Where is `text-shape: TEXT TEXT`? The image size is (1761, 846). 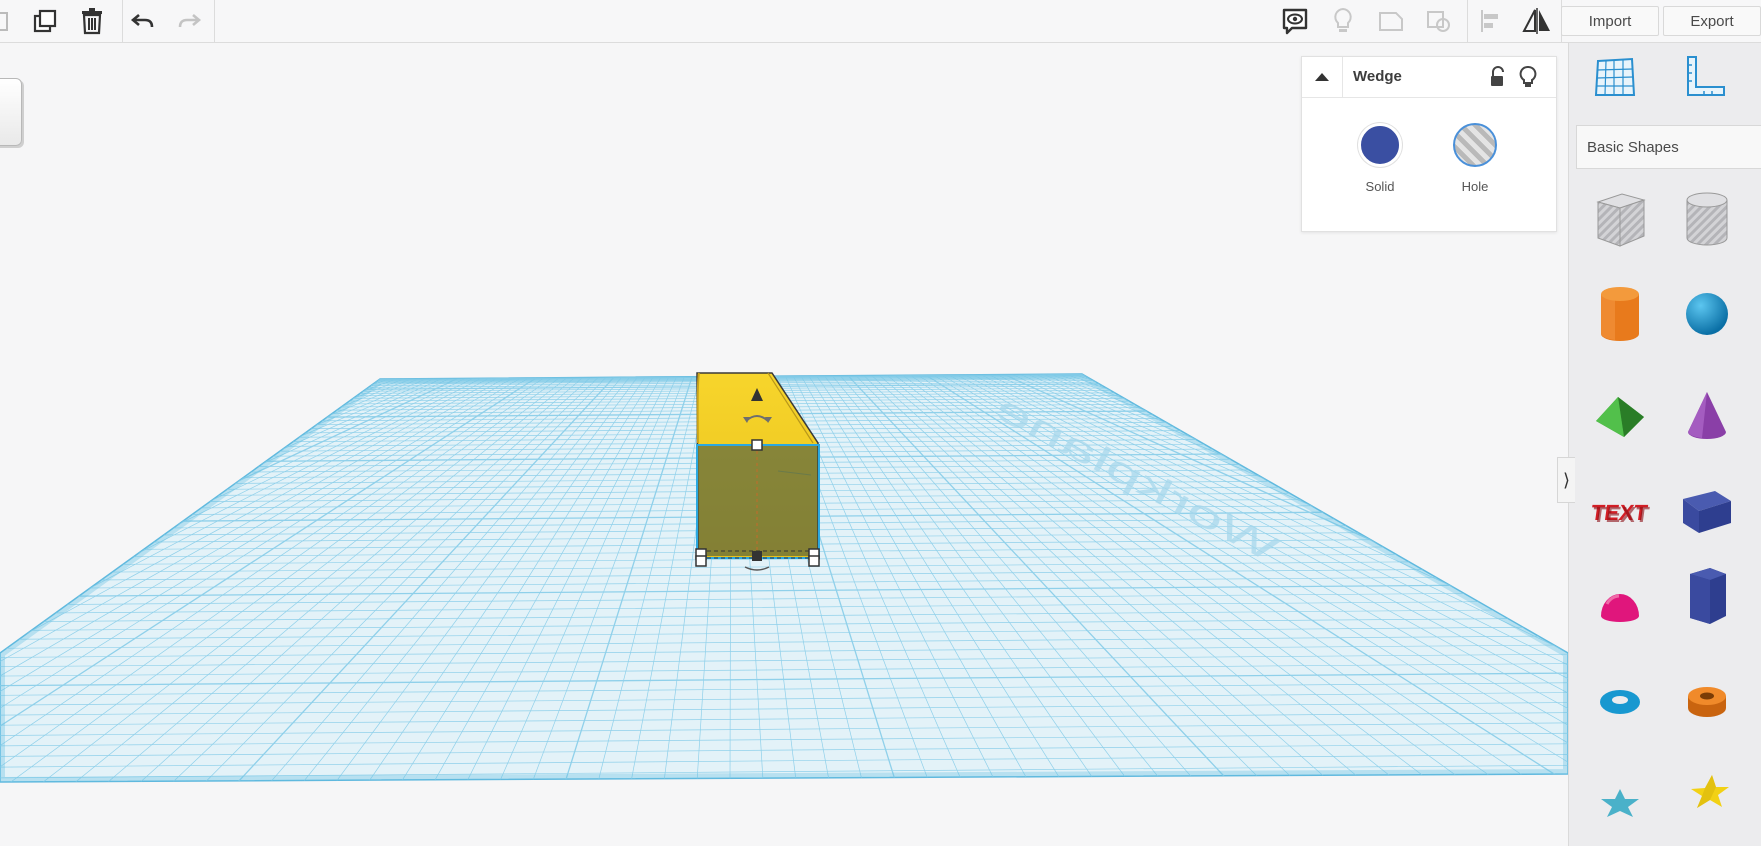
text-shape: TEXT TEXT is located at coordinates (1620, 512).